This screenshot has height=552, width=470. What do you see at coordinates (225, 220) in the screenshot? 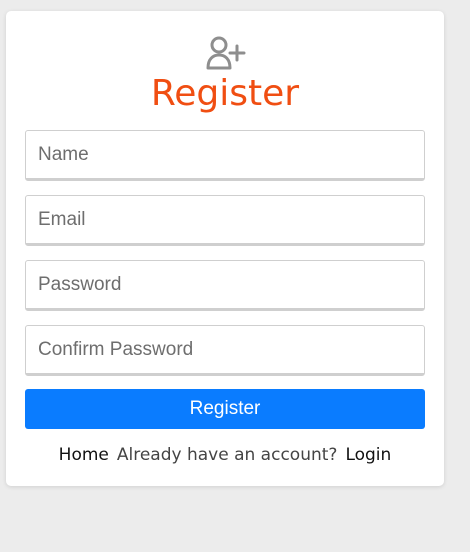
I see `email-input` at bounding box center [225, 220].